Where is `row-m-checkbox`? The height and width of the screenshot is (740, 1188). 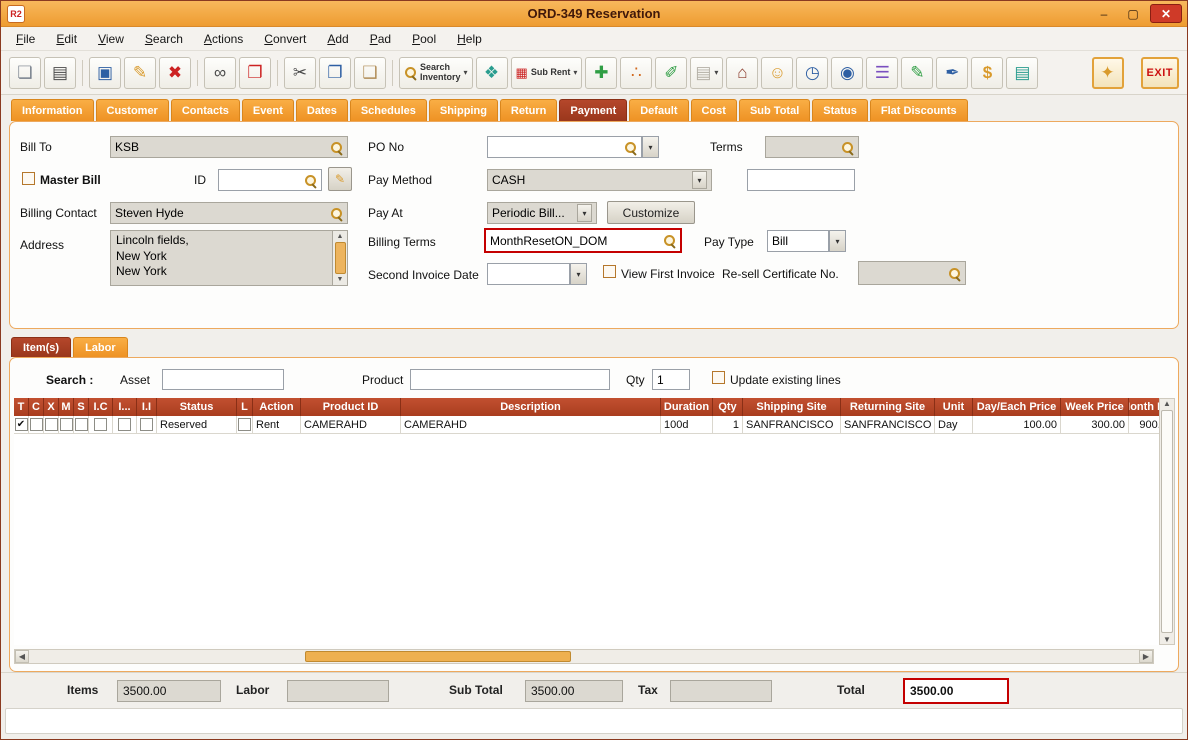
row-m-checkbox is located at coordinates (66, 424).